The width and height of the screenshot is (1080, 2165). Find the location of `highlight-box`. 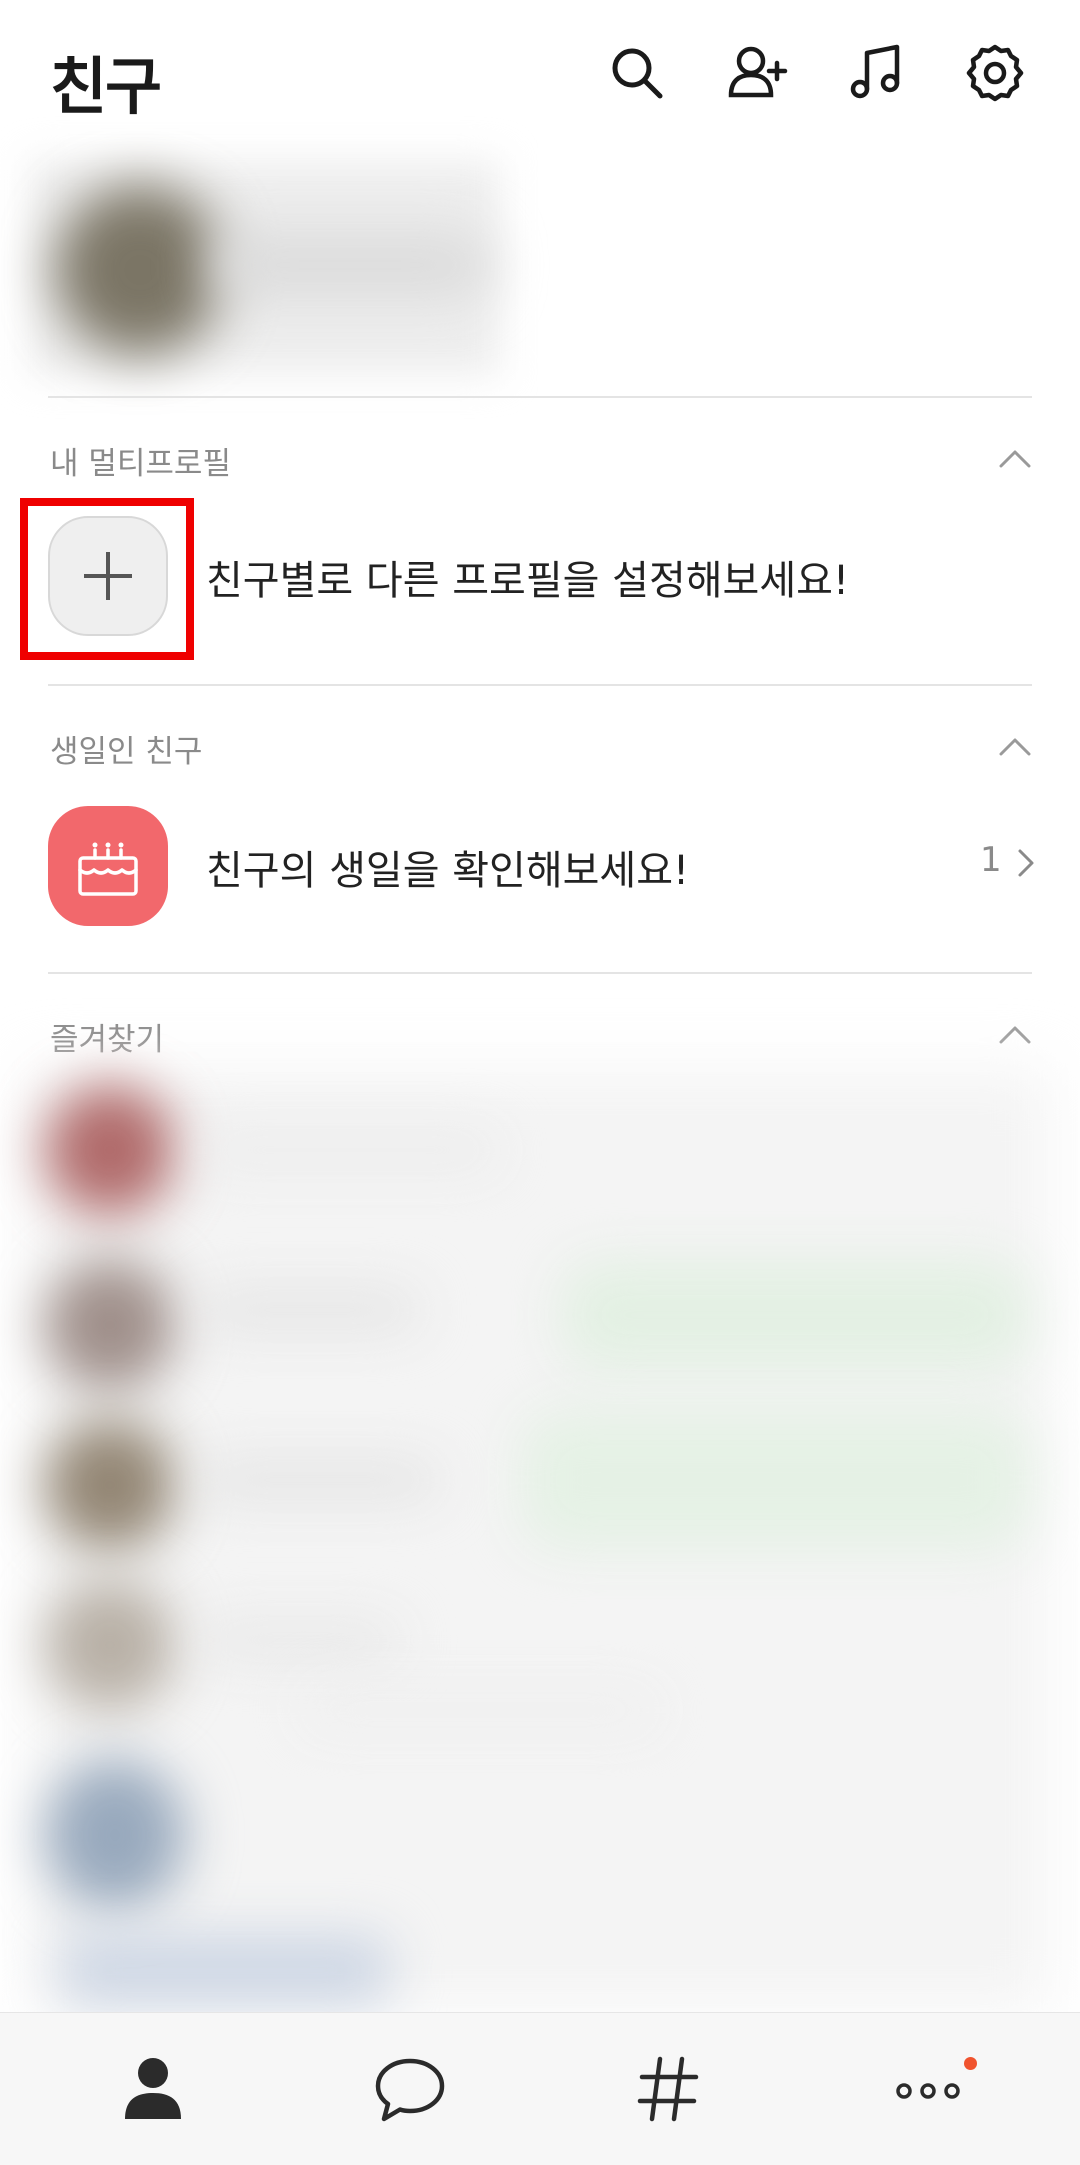

highlight-box is located at coordinates (107, 579).